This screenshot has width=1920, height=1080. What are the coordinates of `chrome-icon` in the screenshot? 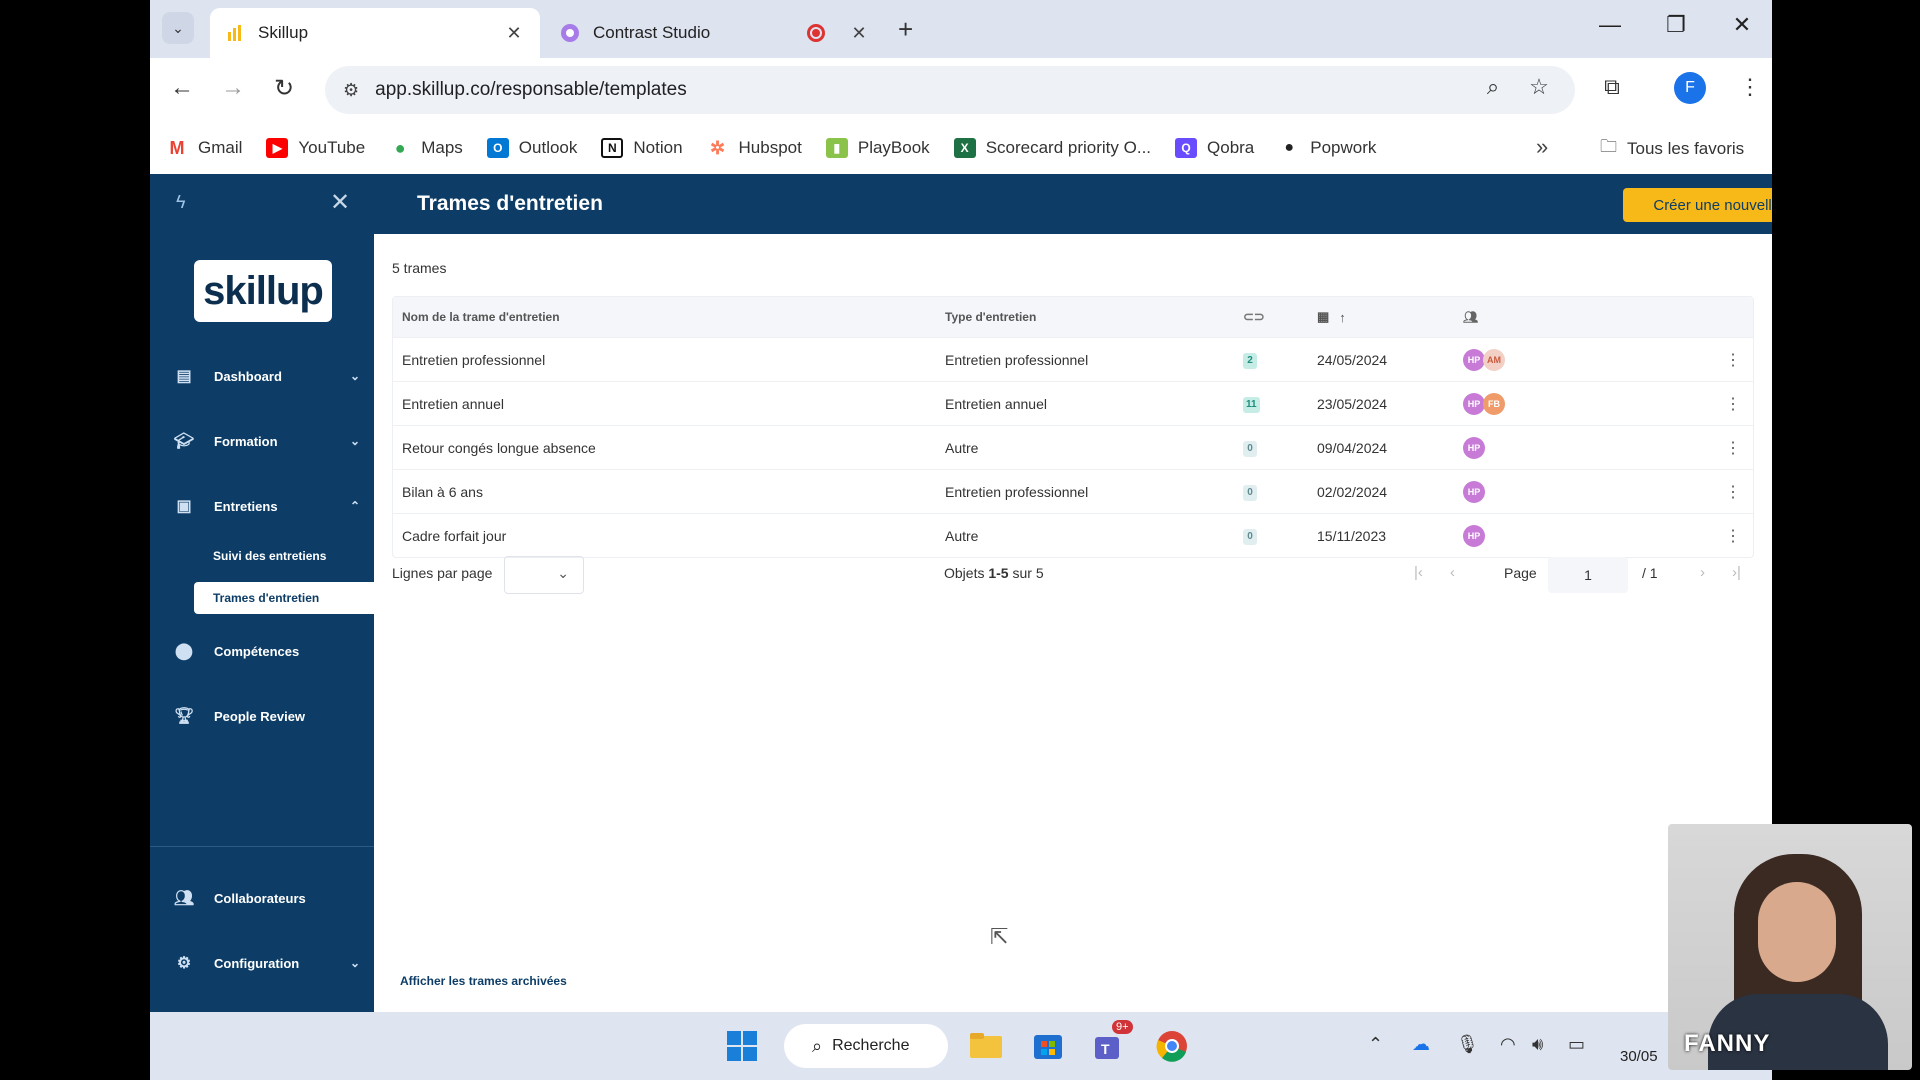 It's located at (1172, 1046).